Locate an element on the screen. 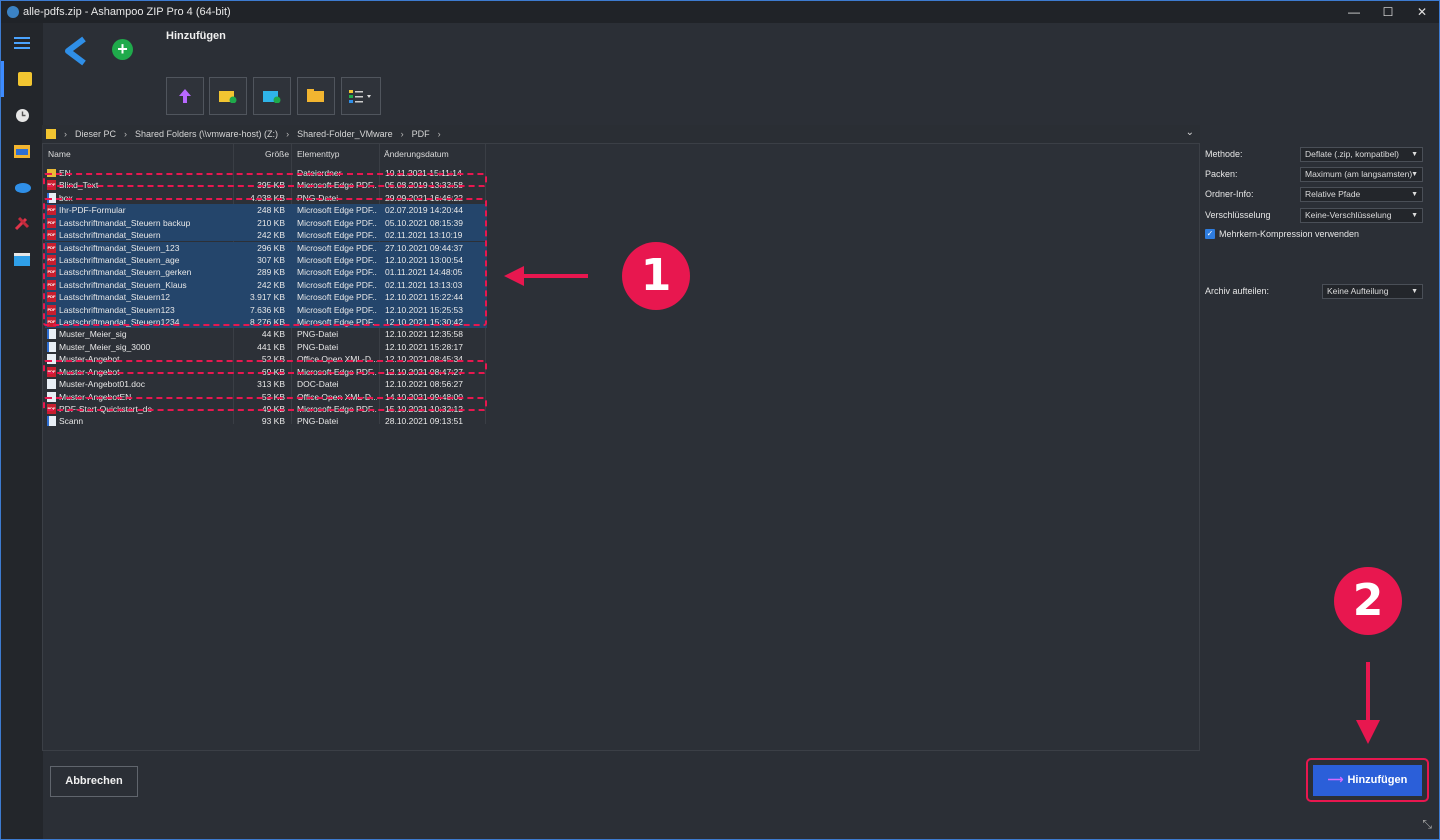 Image resolution: width=1440 pixels, height=840 pixels. breadcrumb-item: Shared Folders (\\vmware-host) (Z:) is located at coordinates (206, 134).